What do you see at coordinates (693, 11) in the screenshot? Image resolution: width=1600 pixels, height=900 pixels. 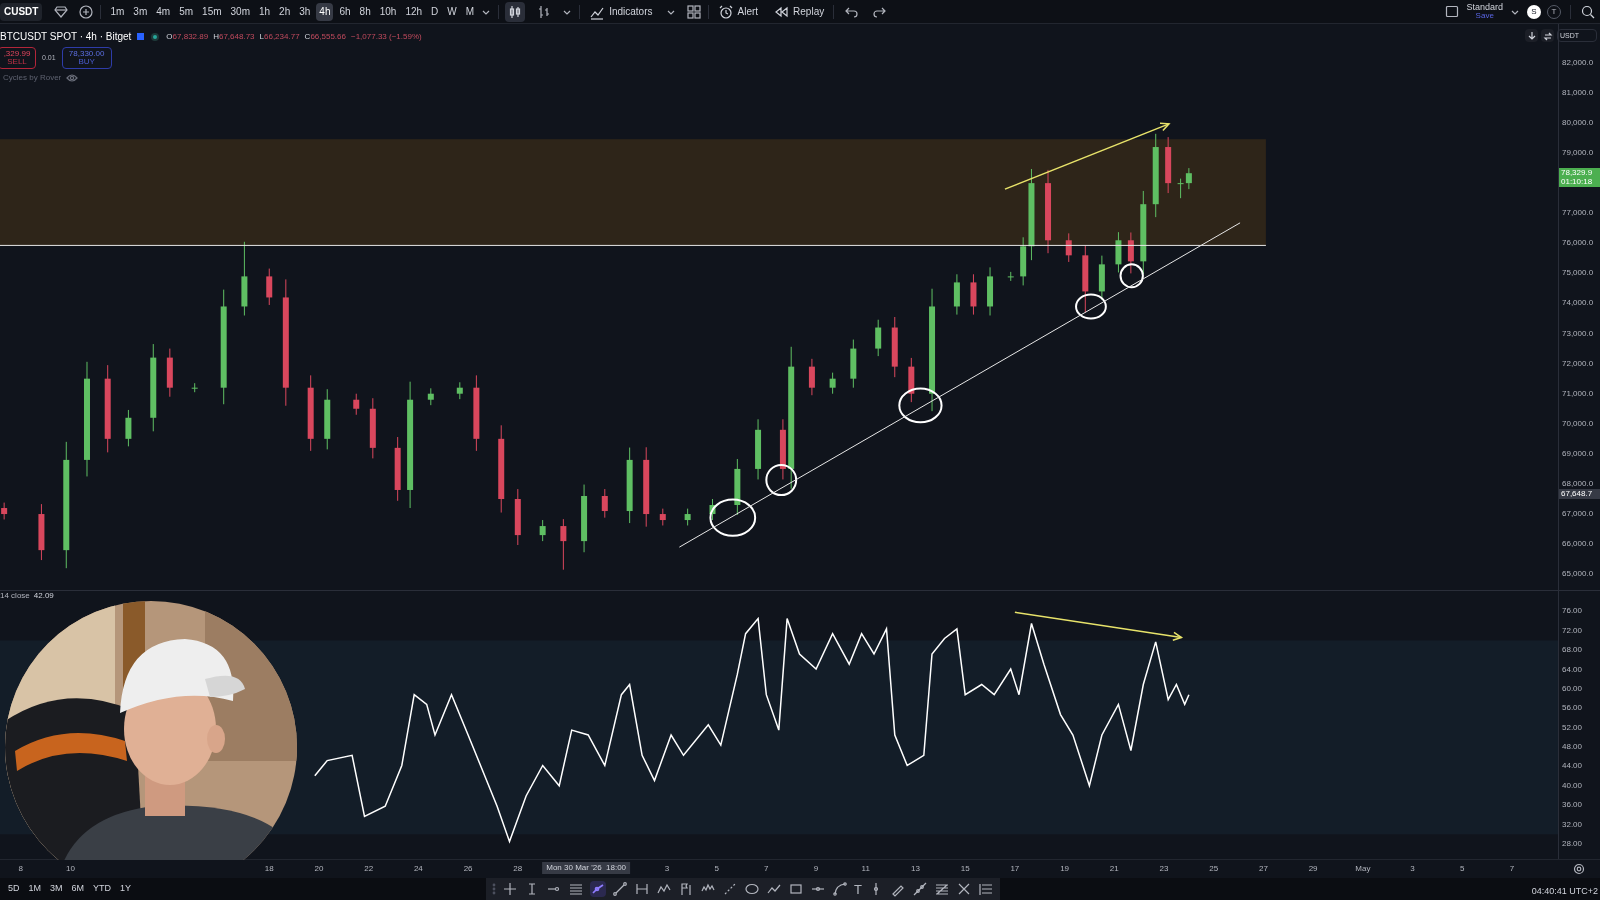 I see `layout-icon` at bounding box center [693, 11].